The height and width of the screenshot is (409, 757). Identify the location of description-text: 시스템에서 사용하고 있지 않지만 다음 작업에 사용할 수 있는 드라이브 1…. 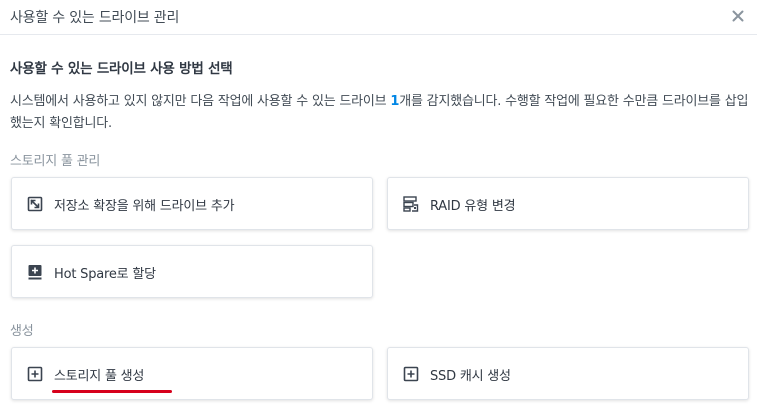
(380, 113).